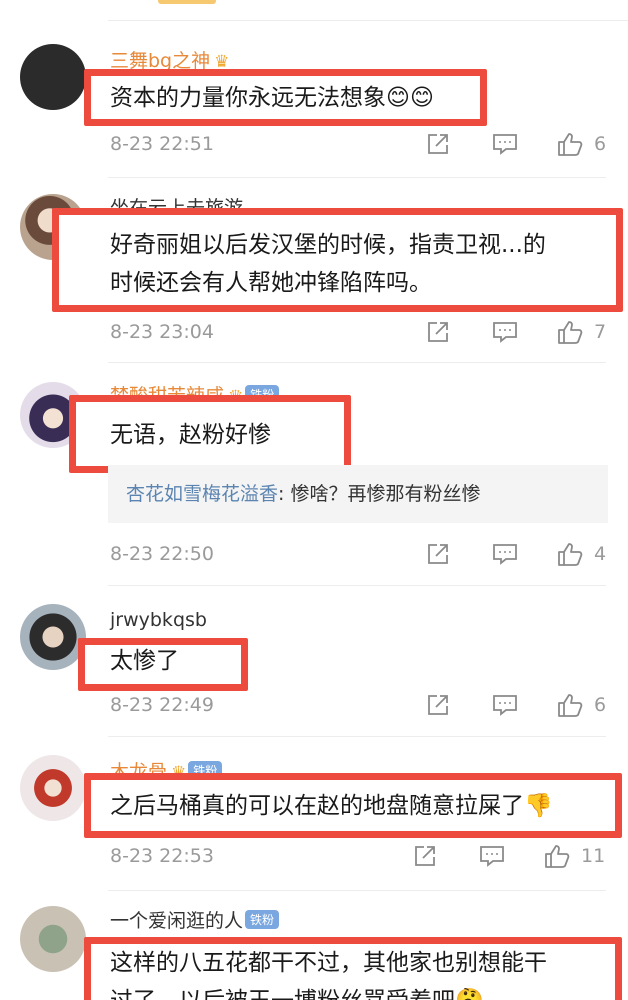 The width and height of the screenshot is (628, 1000). I want to click on username: jrwybkqsb, so click(158, 620).